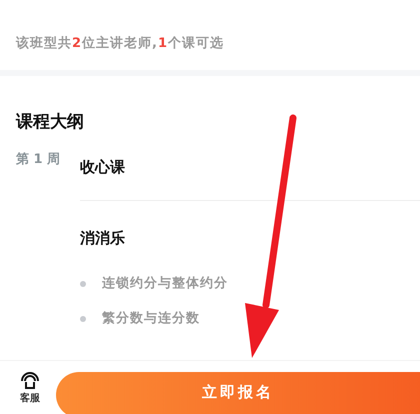 The width and height of the screenshot is (420, 414). I want to click on topic-text: 繁分数与连分数, so click(151, 319).